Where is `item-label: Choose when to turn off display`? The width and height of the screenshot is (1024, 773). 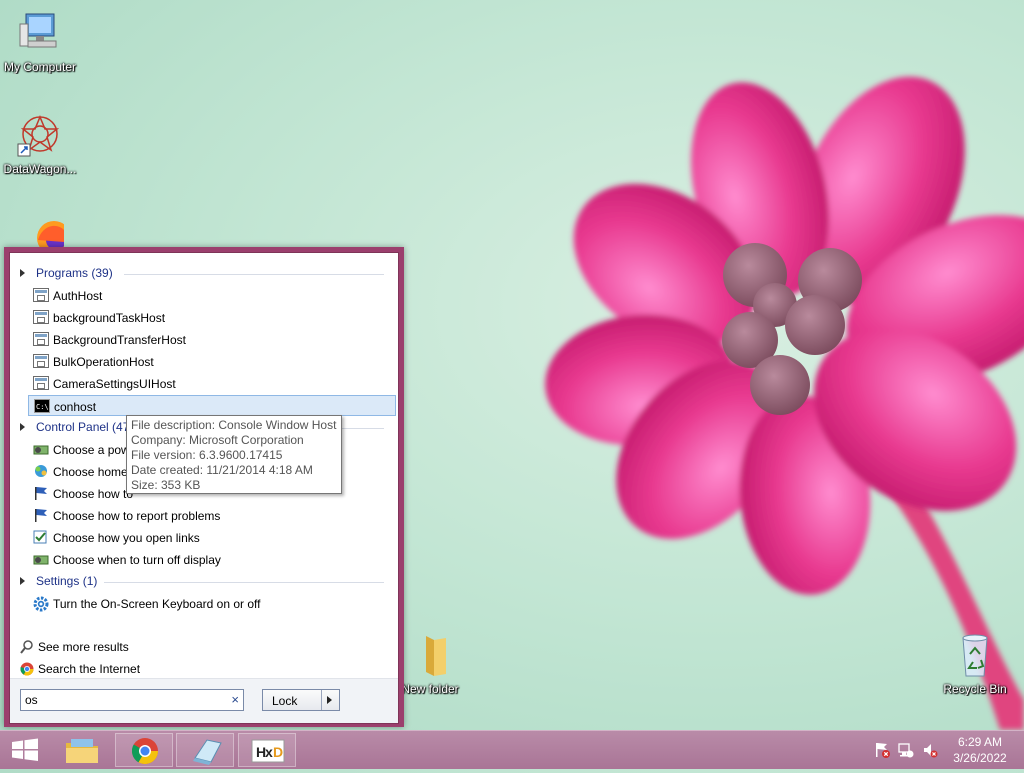
item-label: Choose when to turn off display is located at coordinates (137, 560).